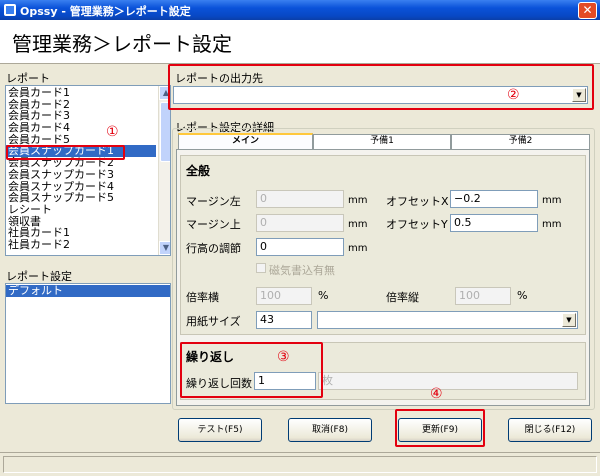 The height and width of the screenshot is (476, 600). Describe the element at coordinates (300, 10) in the screenshot. I see `title-bar: Opssy - 管理業務＞レポート設定` at that location.